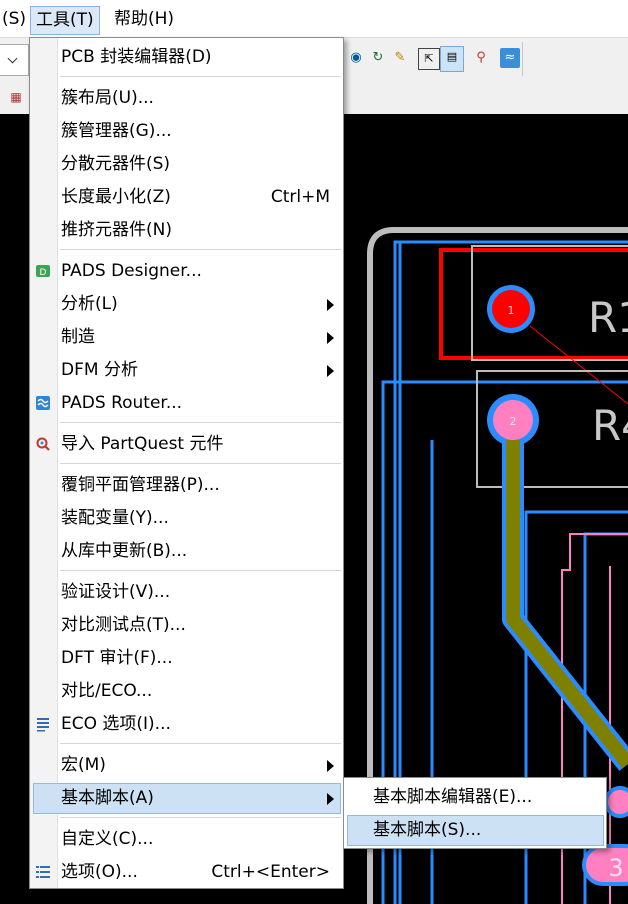 The height and width of the screenshot is (904, 628). Describe the element at coordinates (186, 304) in the screenshot. I see `menu-item-analysis: 分析(L)` at that location.